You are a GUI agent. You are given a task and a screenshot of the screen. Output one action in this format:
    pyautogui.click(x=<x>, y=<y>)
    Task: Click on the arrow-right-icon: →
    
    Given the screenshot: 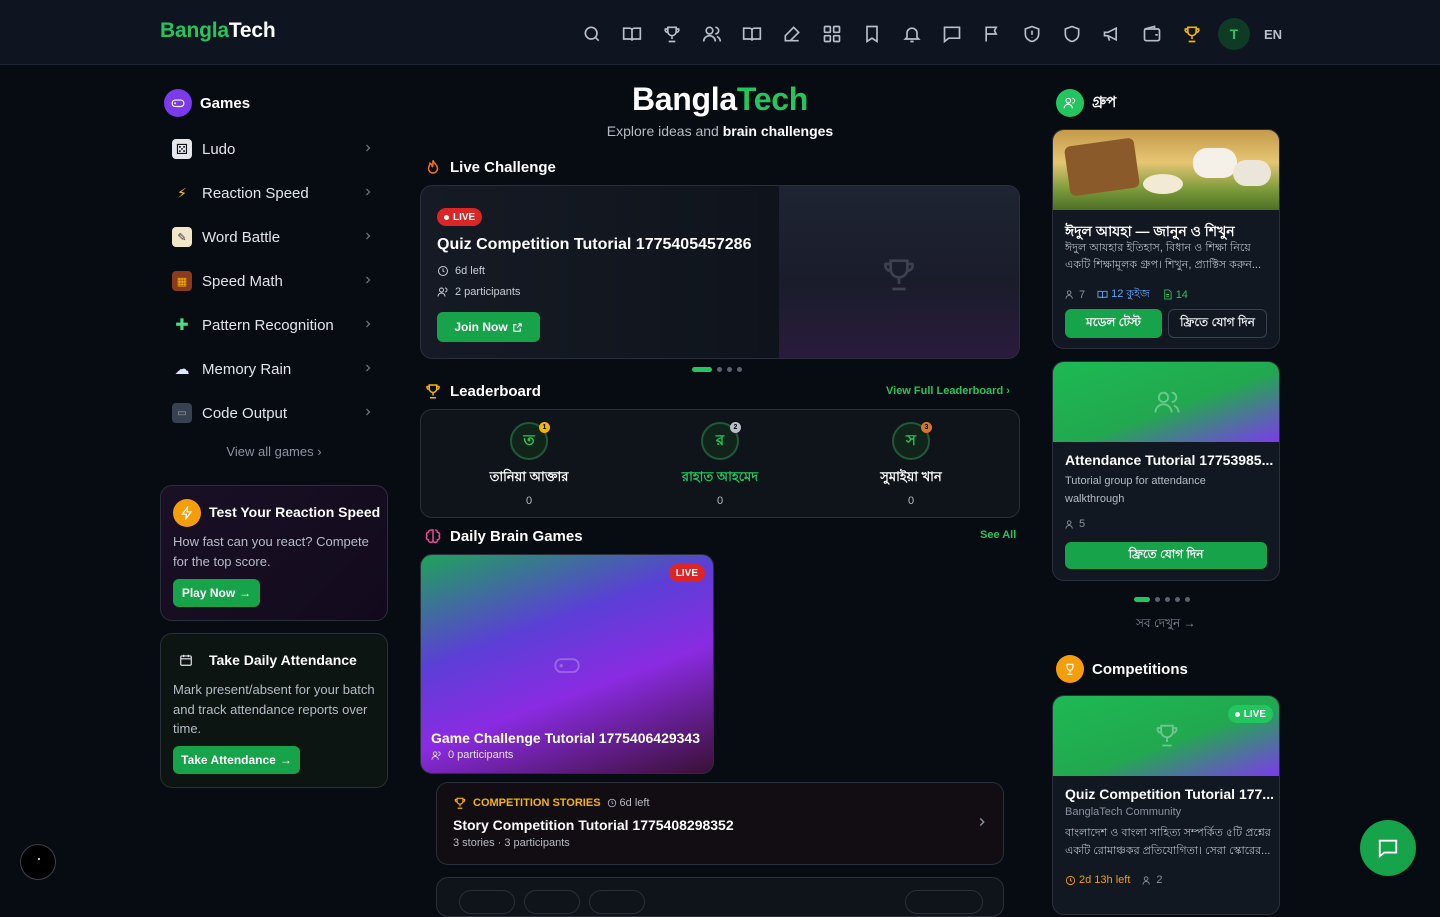 What is the action you would take?
    pyautogui.click(x=285, y=760)
    